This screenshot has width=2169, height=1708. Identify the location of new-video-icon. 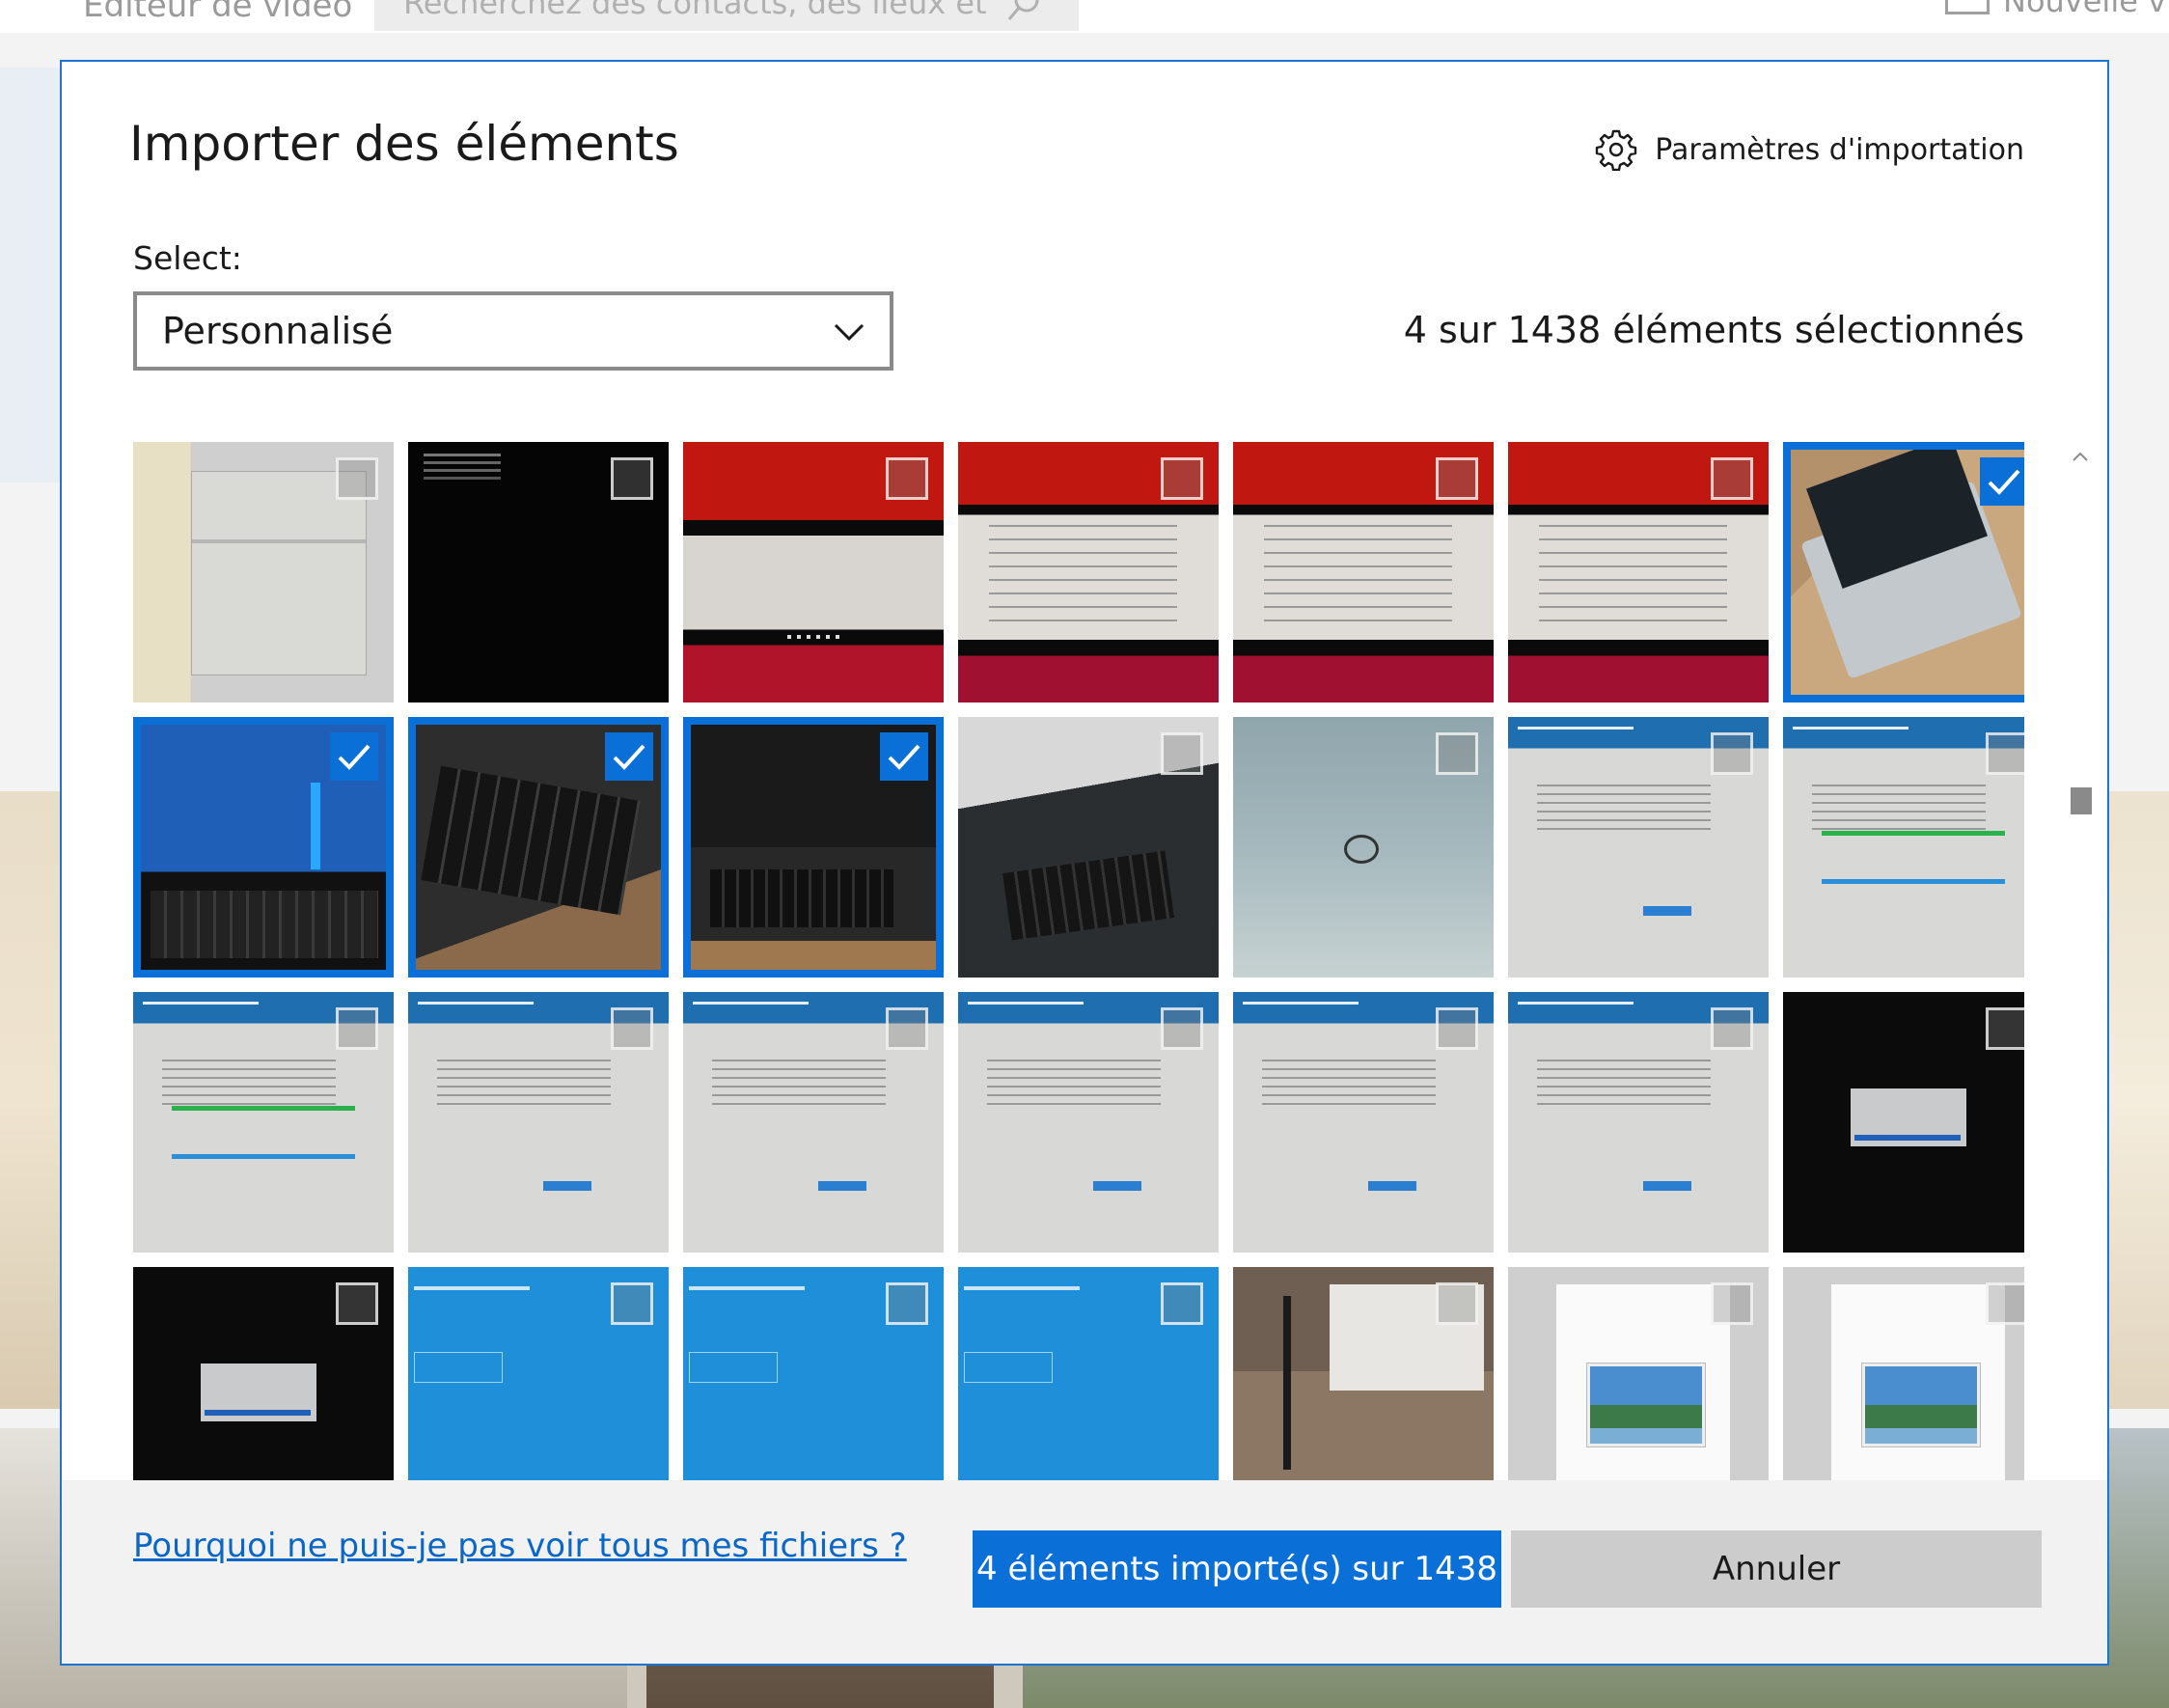
(1968, 7).